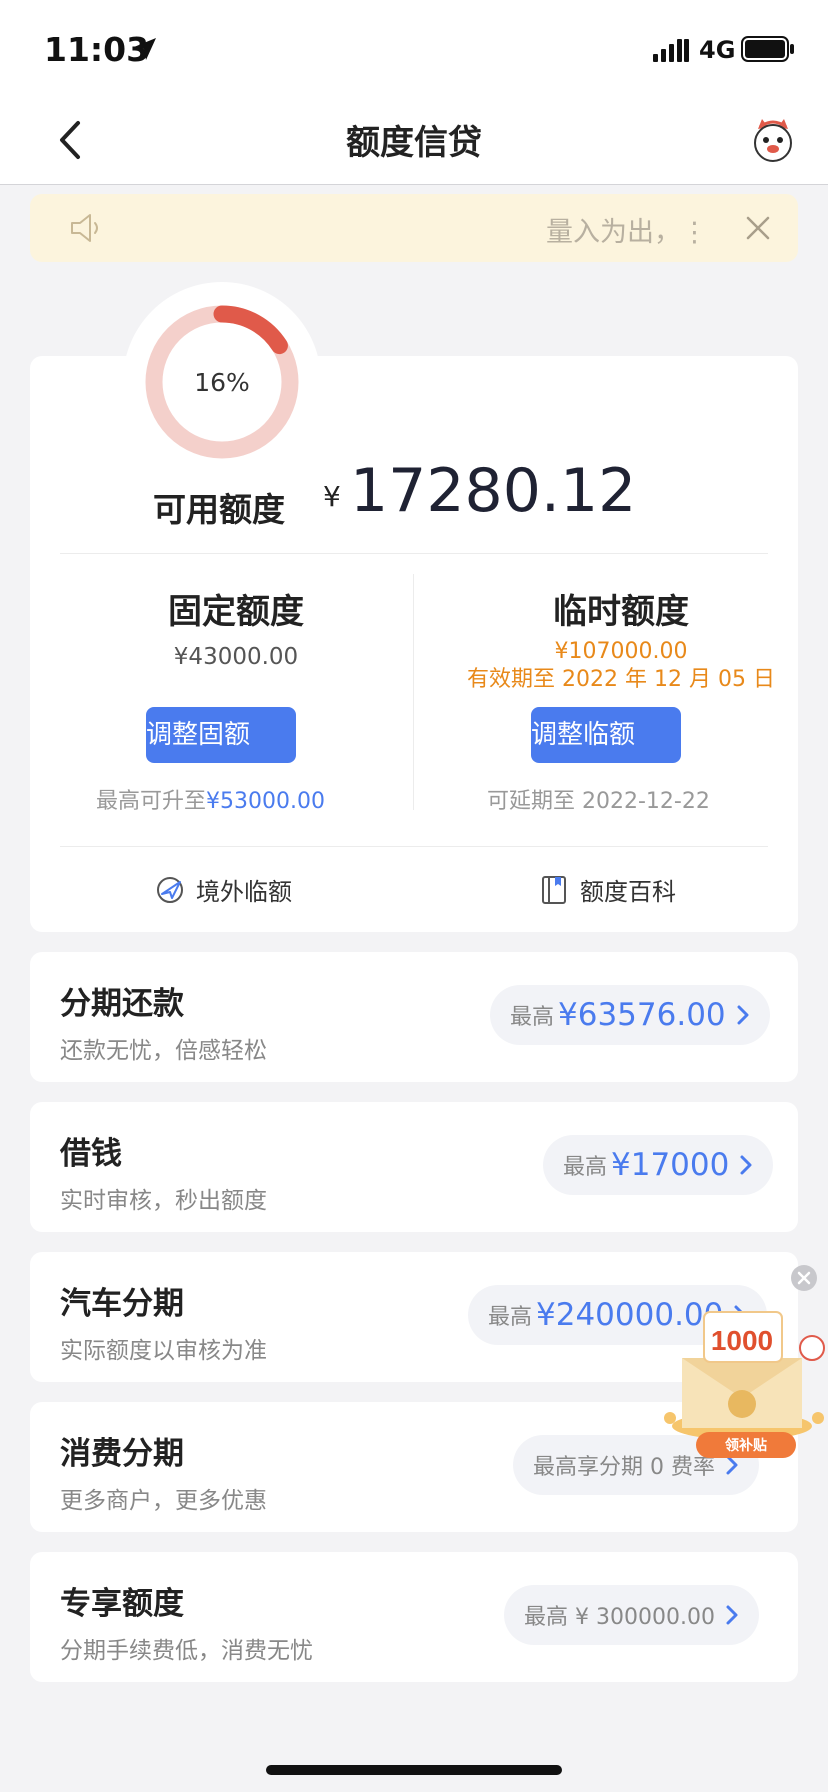 This screenshot has width=828, height=1792. I want to click on signal-icon, so click(671, 50).